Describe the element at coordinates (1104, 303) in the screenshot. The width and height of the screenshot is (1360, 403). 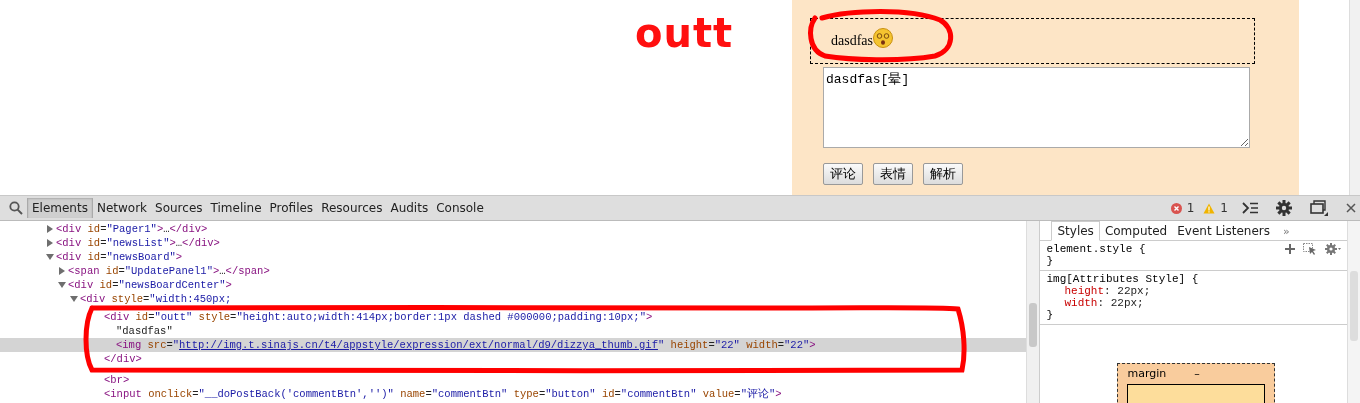
I see `css-declaration: width: 22px;` at that location.